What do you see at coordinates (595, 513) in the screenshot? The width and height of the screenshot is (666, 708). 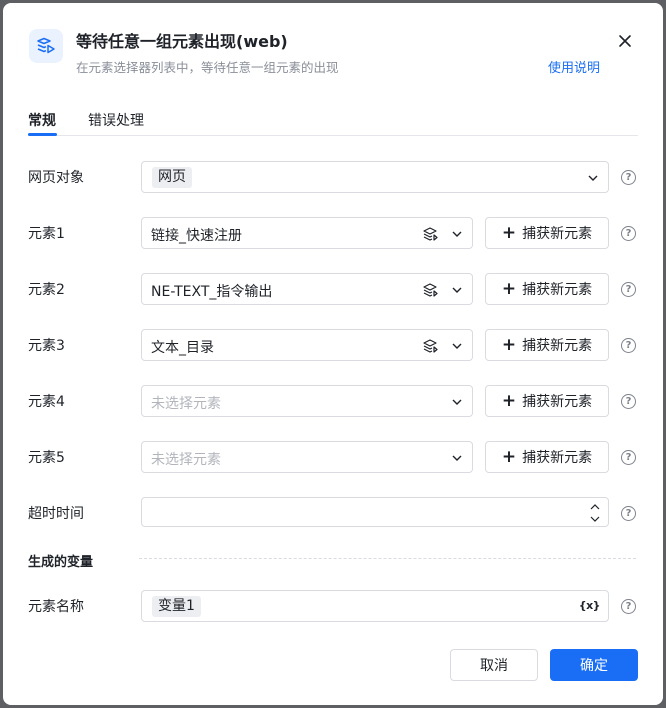 I see `number-stepper-icon` at bounding box center [595, 513].